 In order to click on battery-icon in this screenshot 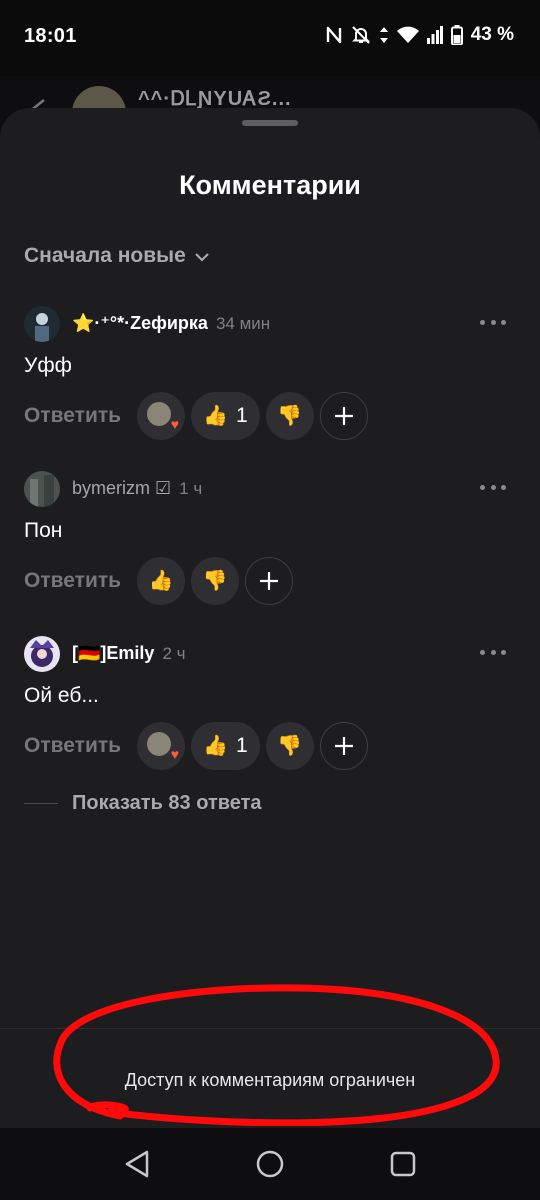, I will do `click(456, 35)`.